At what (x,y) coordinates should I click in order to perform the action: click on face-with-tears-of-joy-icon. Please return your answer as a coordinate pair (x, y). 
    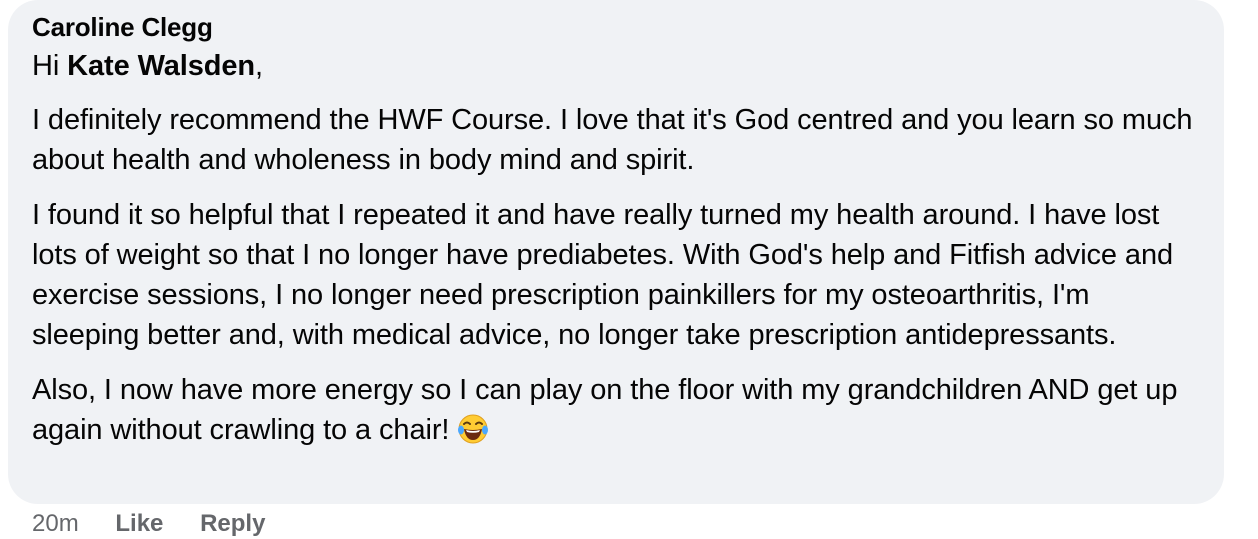
    Looking at the image, I should click on (473, 429).